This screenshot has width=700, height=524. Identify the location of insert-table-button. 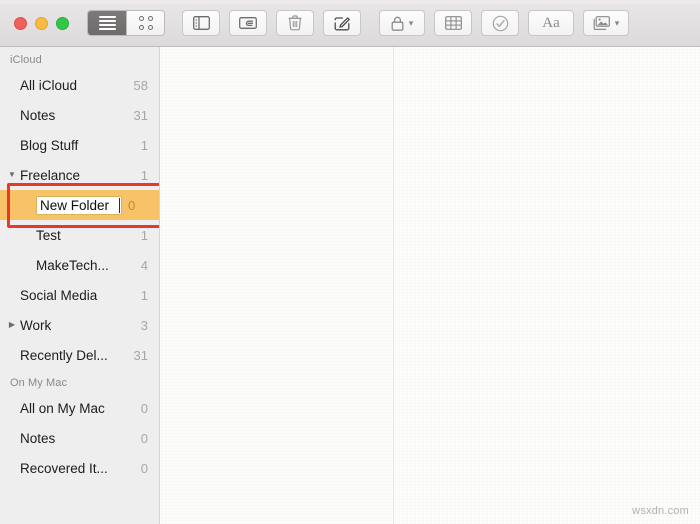
(453, 23).